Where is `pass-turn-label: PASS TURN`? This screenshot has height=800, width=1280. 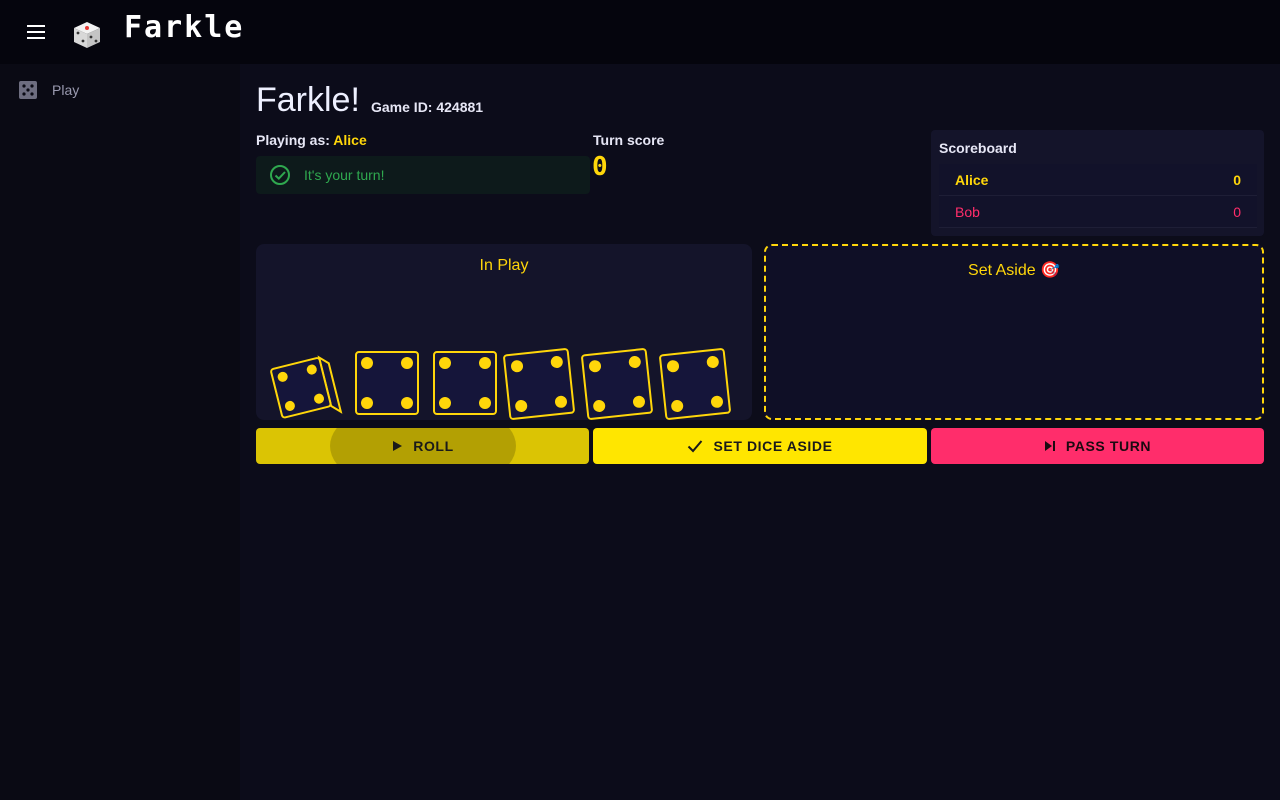 pass-turn-label: PASS TURN is located at coordinates (1108, 446).